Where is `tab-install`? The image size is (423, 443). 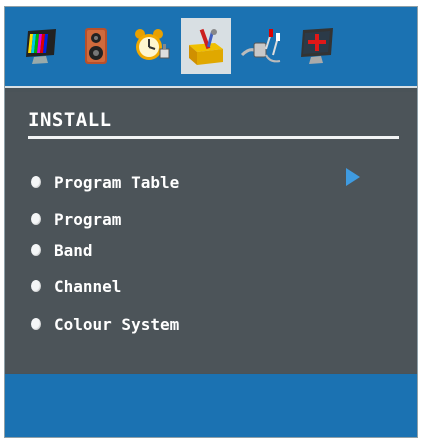 tab-install is located at coordinates (206, 46).